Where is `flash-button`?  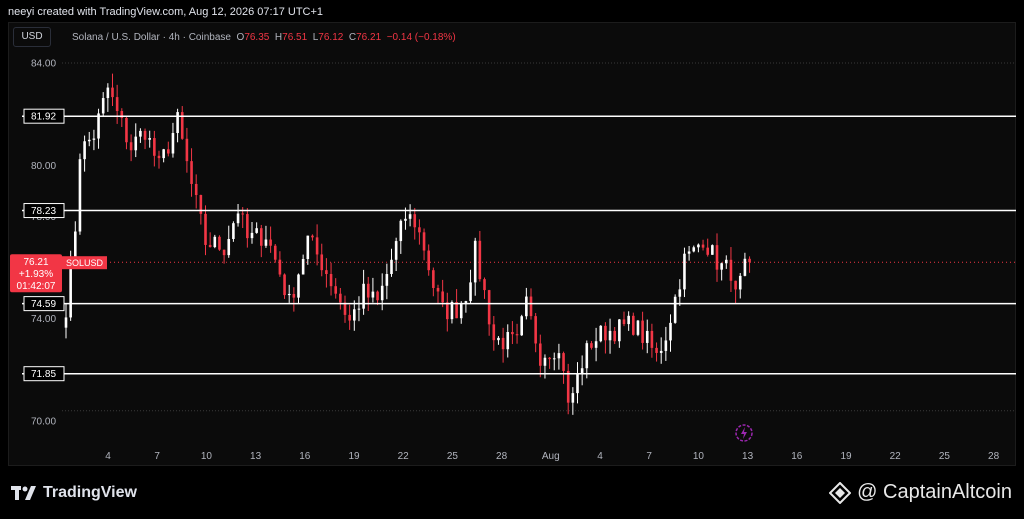 flash-button is located at coordinates (744, 433).